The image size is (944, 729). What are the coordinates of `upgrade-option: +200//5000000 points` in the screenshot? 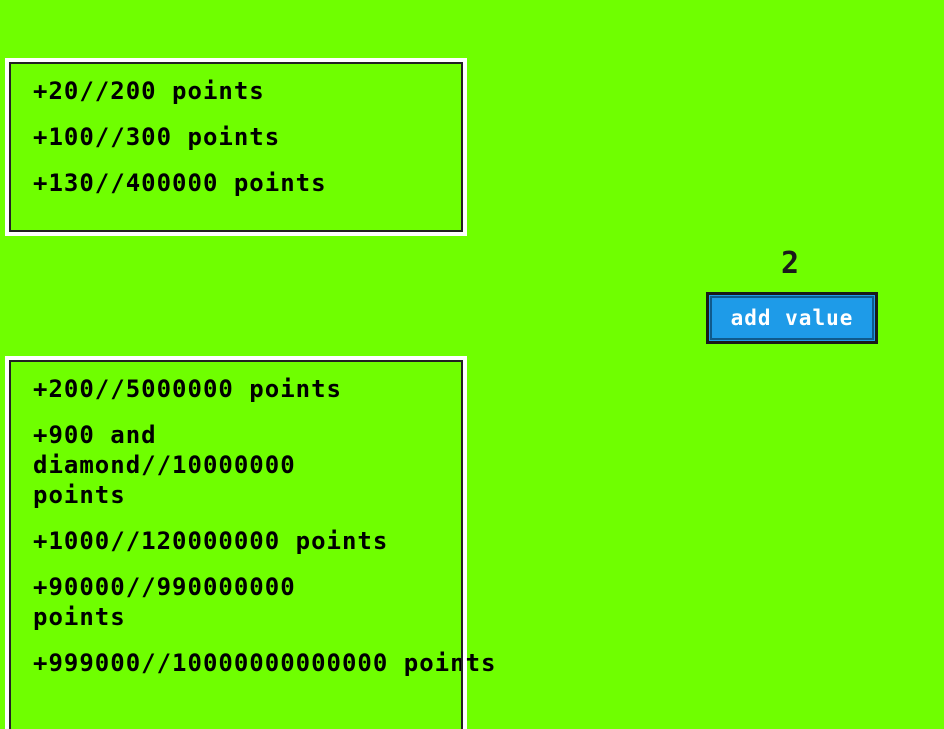 It's located at (243, 389).